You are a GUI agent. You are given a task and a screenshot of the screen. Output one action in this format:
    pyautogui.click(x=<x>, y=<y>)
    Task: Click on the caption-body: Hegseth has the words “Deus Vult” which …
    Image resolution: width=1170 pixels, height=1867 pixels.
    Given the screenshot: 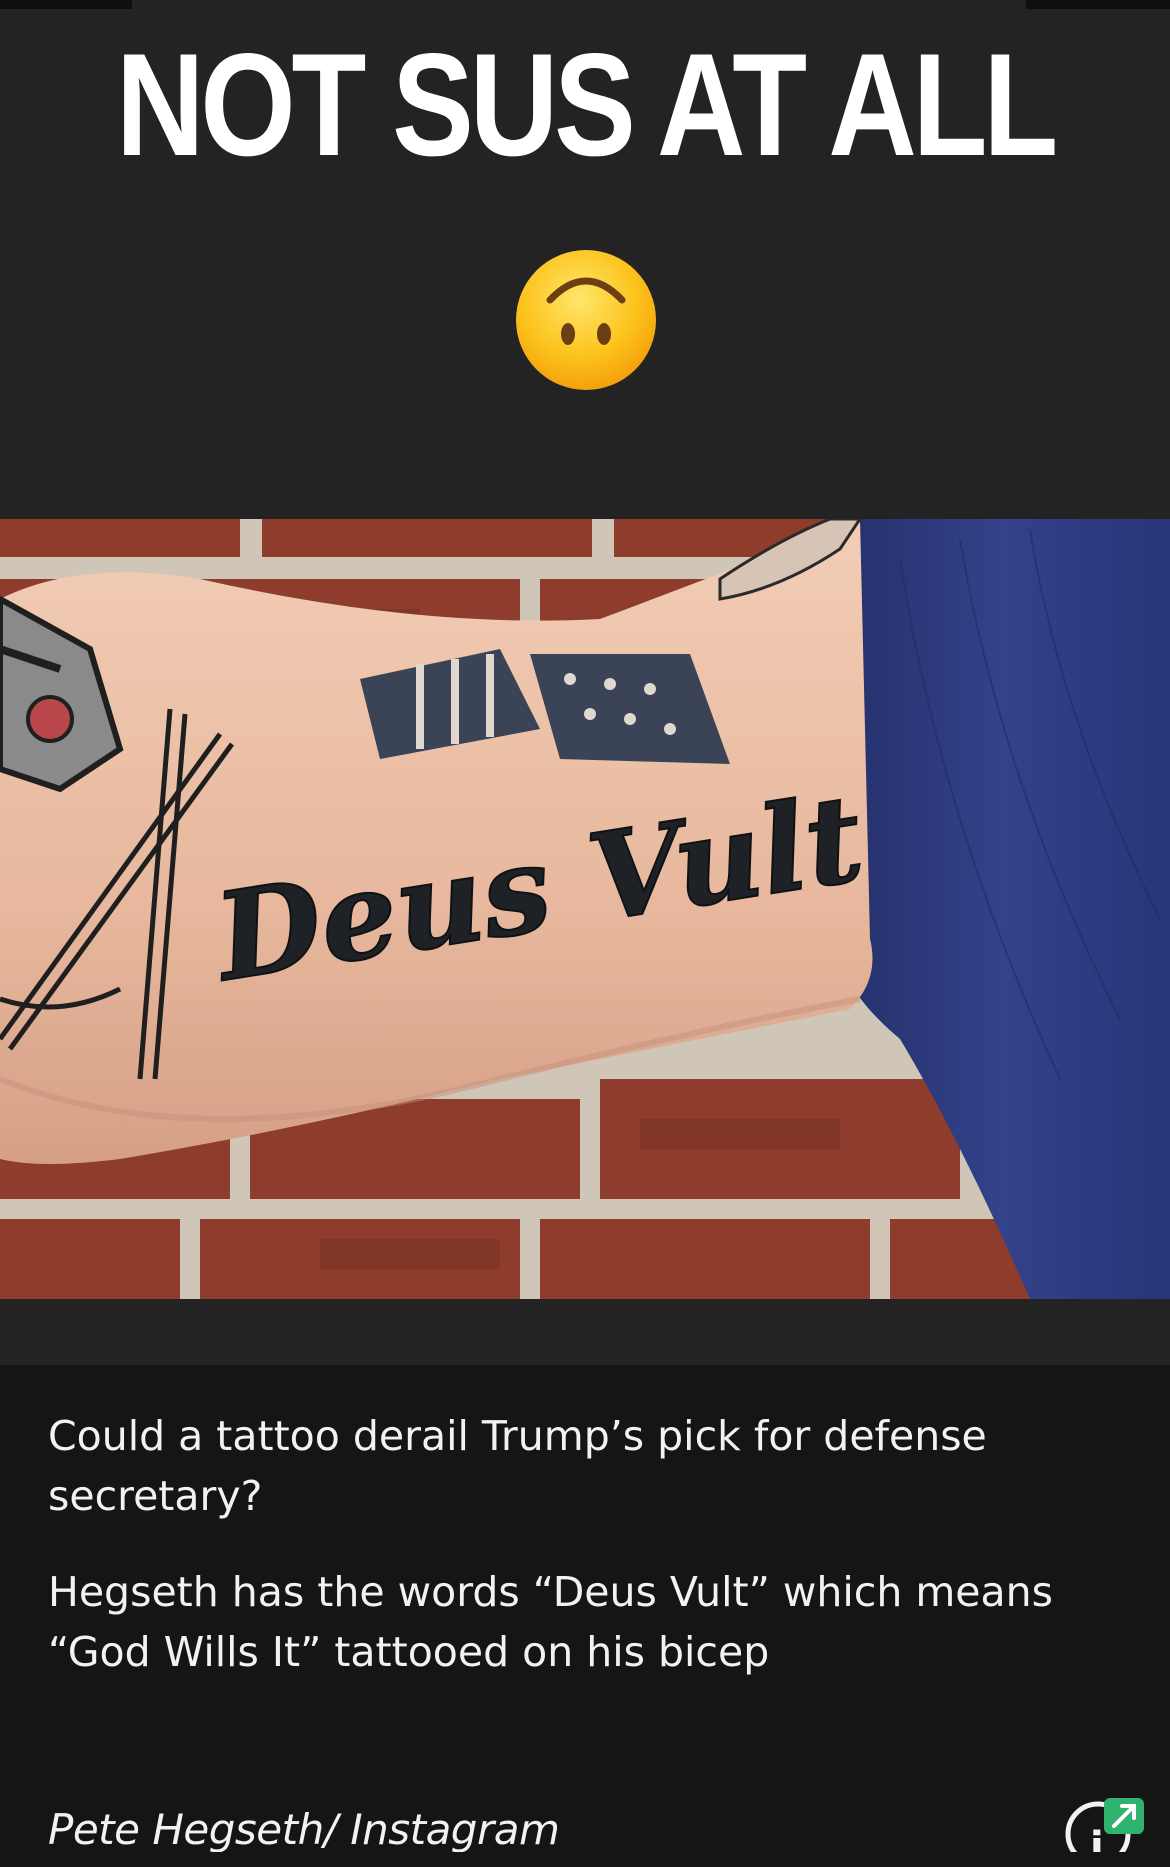 What is the action you would take?
    pyautogui.click(x=551, y=1622)
    